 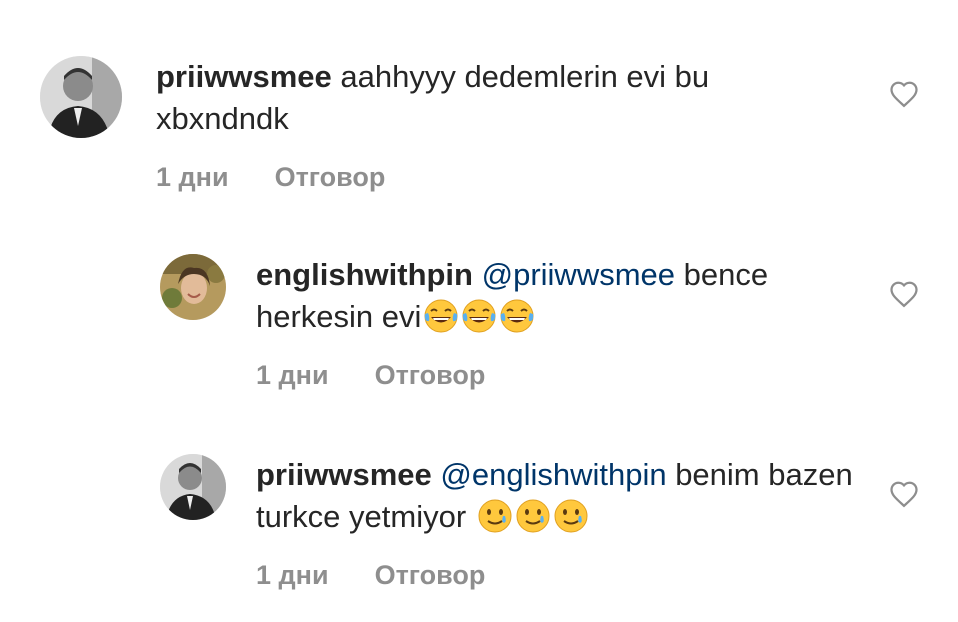 I want to click on mention-link: @priiwwsmee, so click(x=578, y=274).